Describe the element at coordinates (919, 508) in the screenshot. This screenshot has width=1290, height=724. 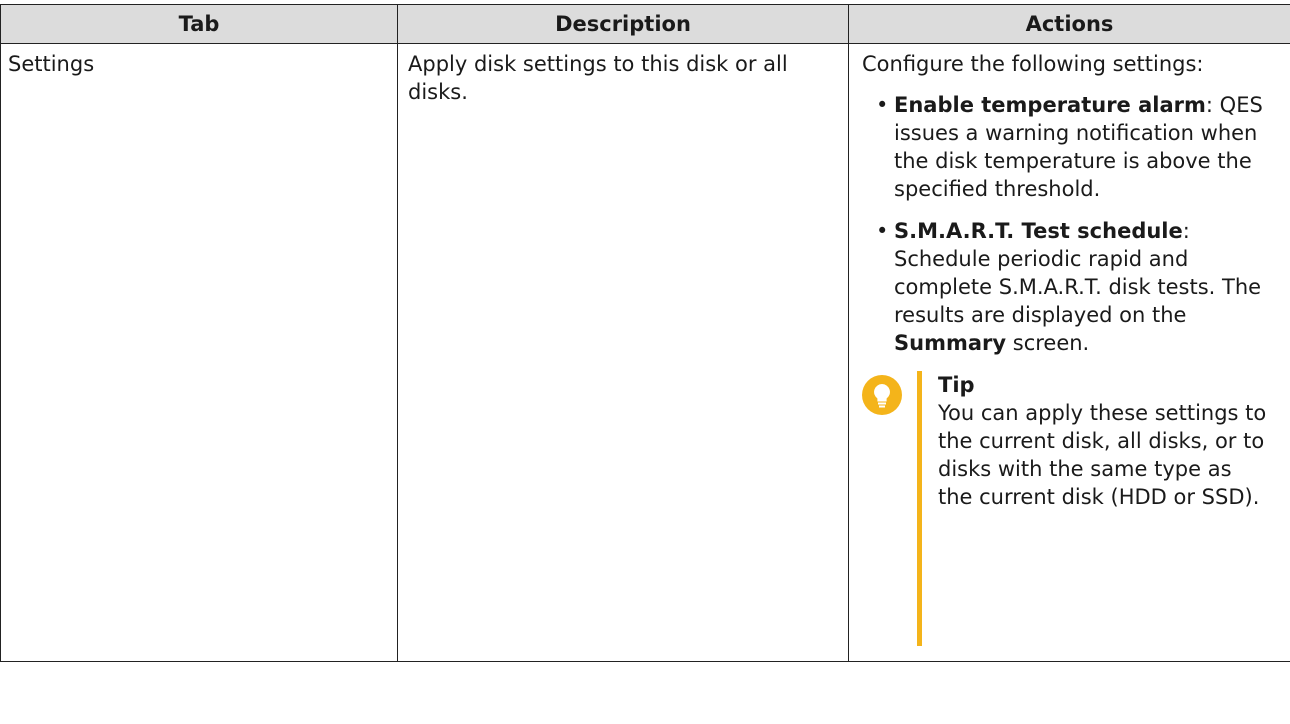
I see `tip-accent-bar` at that location.